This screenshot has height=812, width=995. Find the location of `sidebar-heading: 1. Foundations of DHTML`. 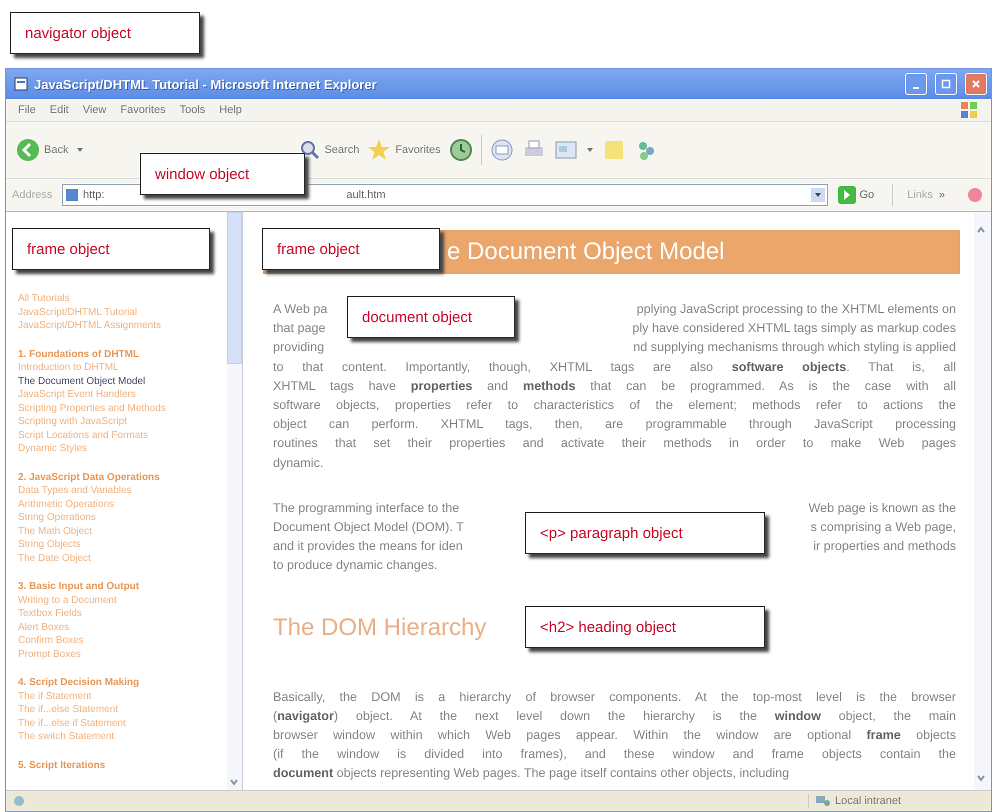

sidebar-heading: 1. Foundations of DHTML is located at coordinates (122, 354).